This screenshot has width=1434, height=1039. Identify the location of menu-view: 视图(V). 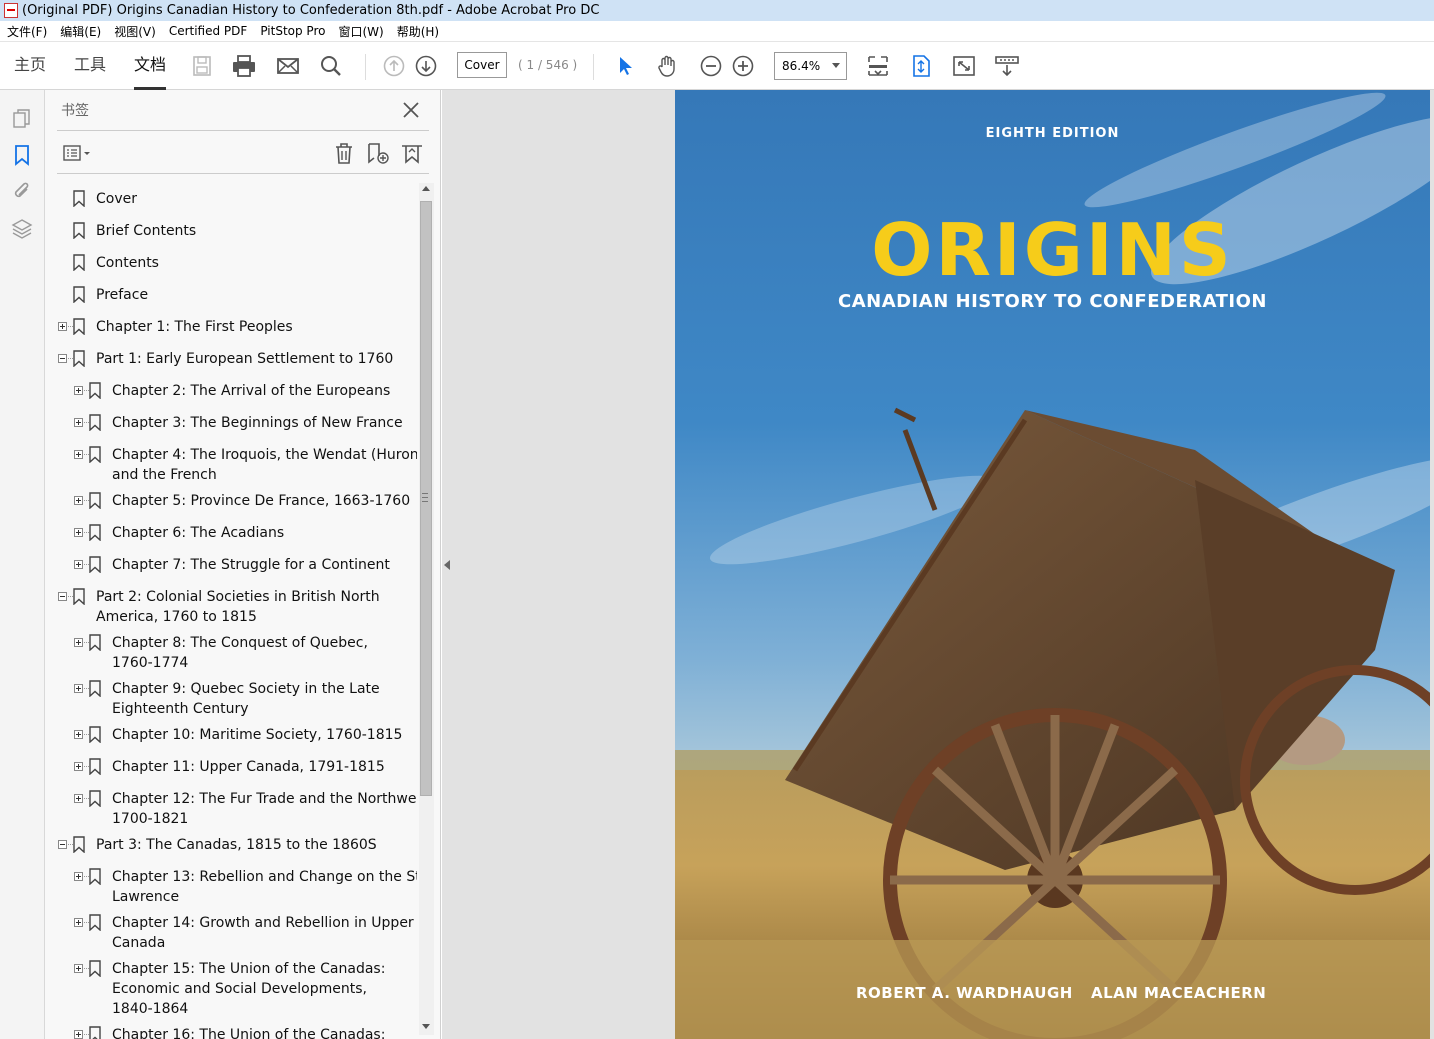
(135, 31).